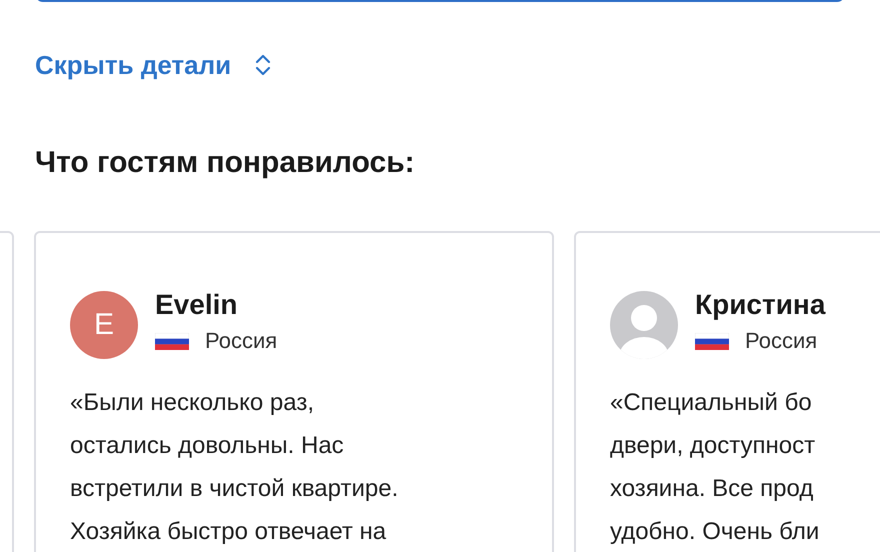  I want to click on avatar: E, so click(104, 325).